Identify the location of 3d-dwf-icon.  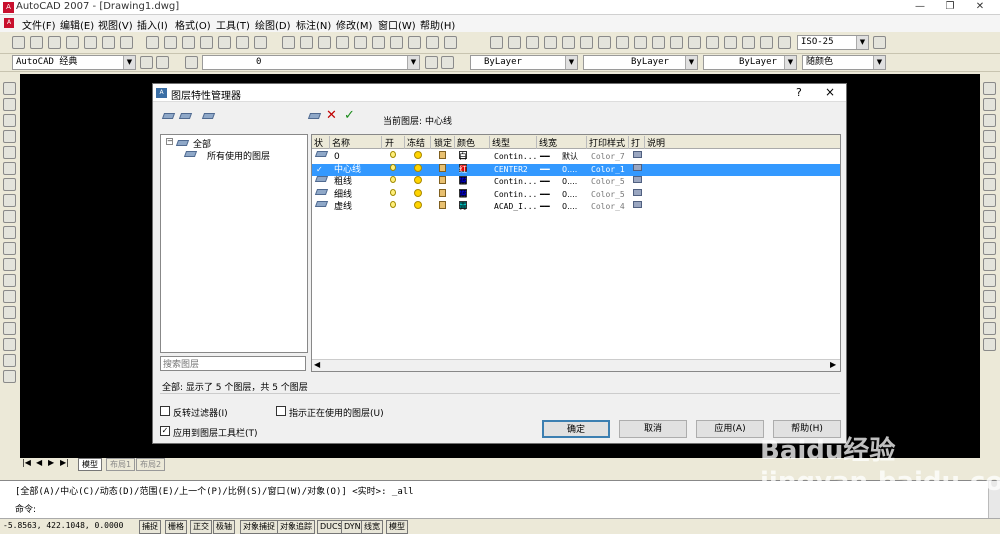
(126, 42).